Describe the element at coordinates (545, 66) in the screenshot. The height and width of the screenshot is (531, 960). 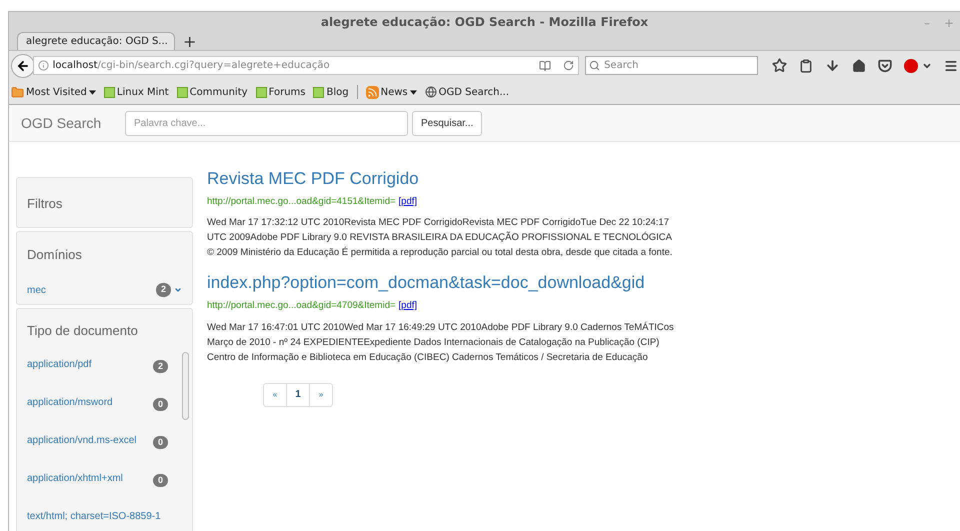
I see `reader-icon` at that location.